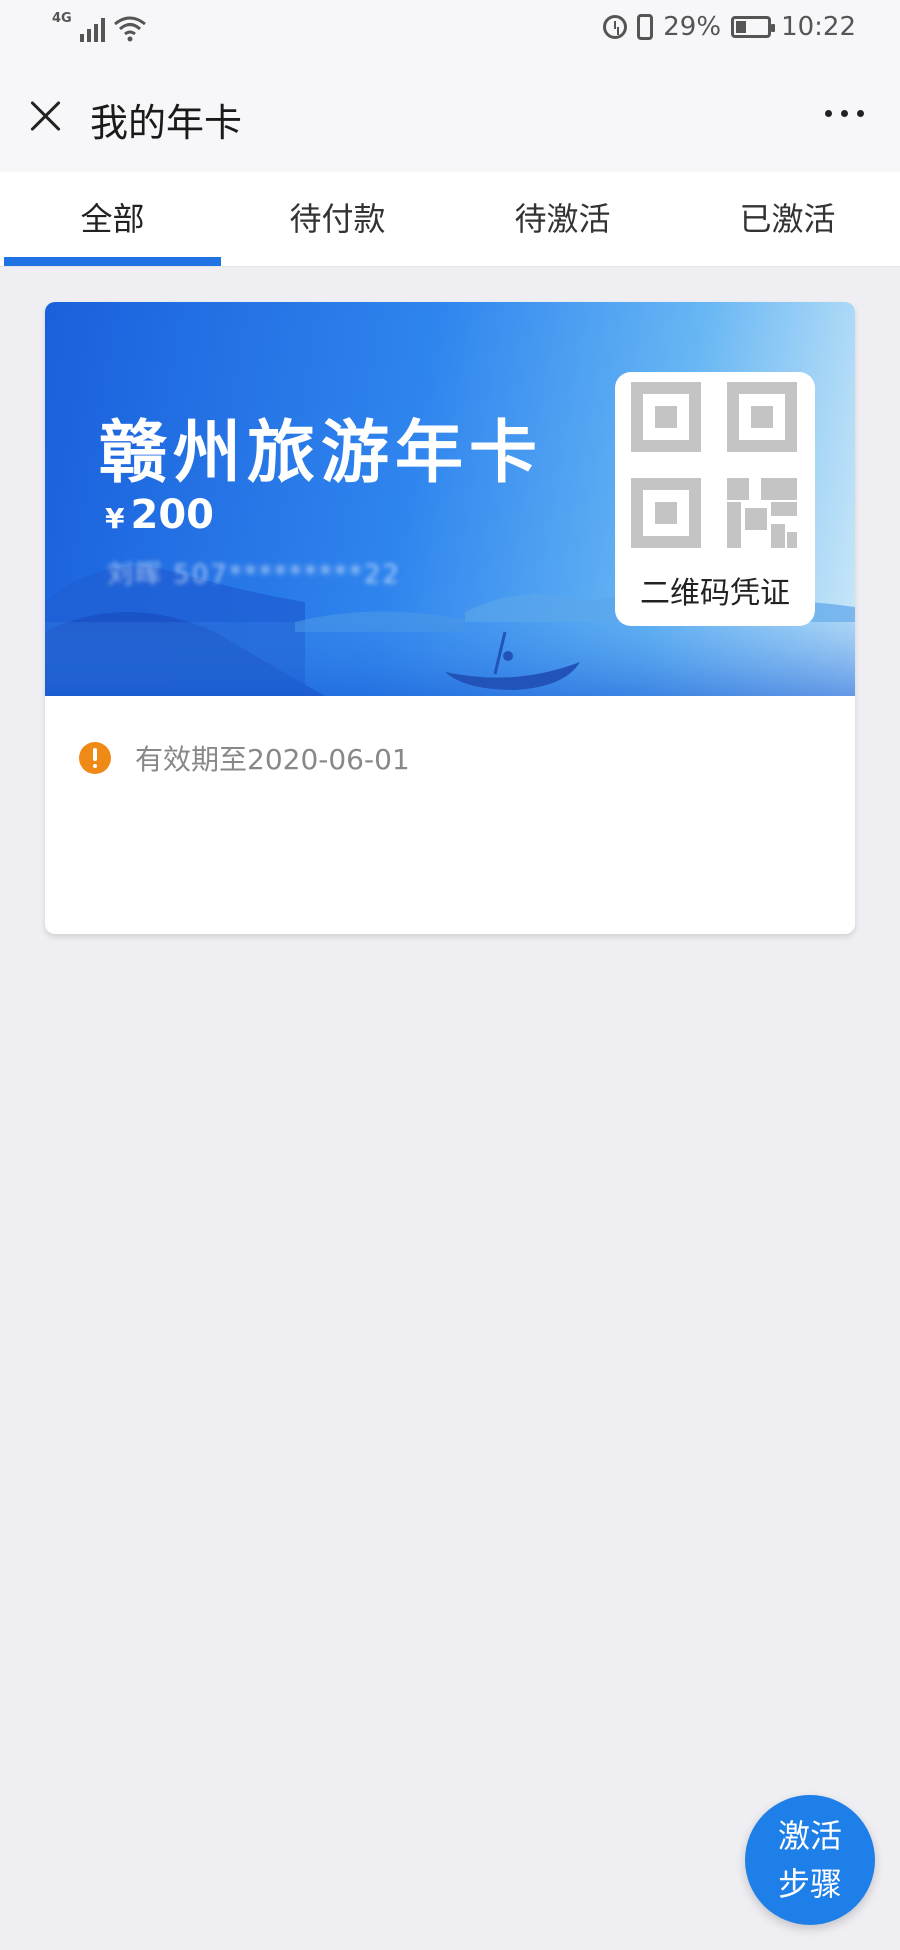 This screenshot has width=900, height=1950. What do you see at coordinates (692, 27) in the screenshot?
I see `battery-percent: 29%` at bounding box center [692, 27].